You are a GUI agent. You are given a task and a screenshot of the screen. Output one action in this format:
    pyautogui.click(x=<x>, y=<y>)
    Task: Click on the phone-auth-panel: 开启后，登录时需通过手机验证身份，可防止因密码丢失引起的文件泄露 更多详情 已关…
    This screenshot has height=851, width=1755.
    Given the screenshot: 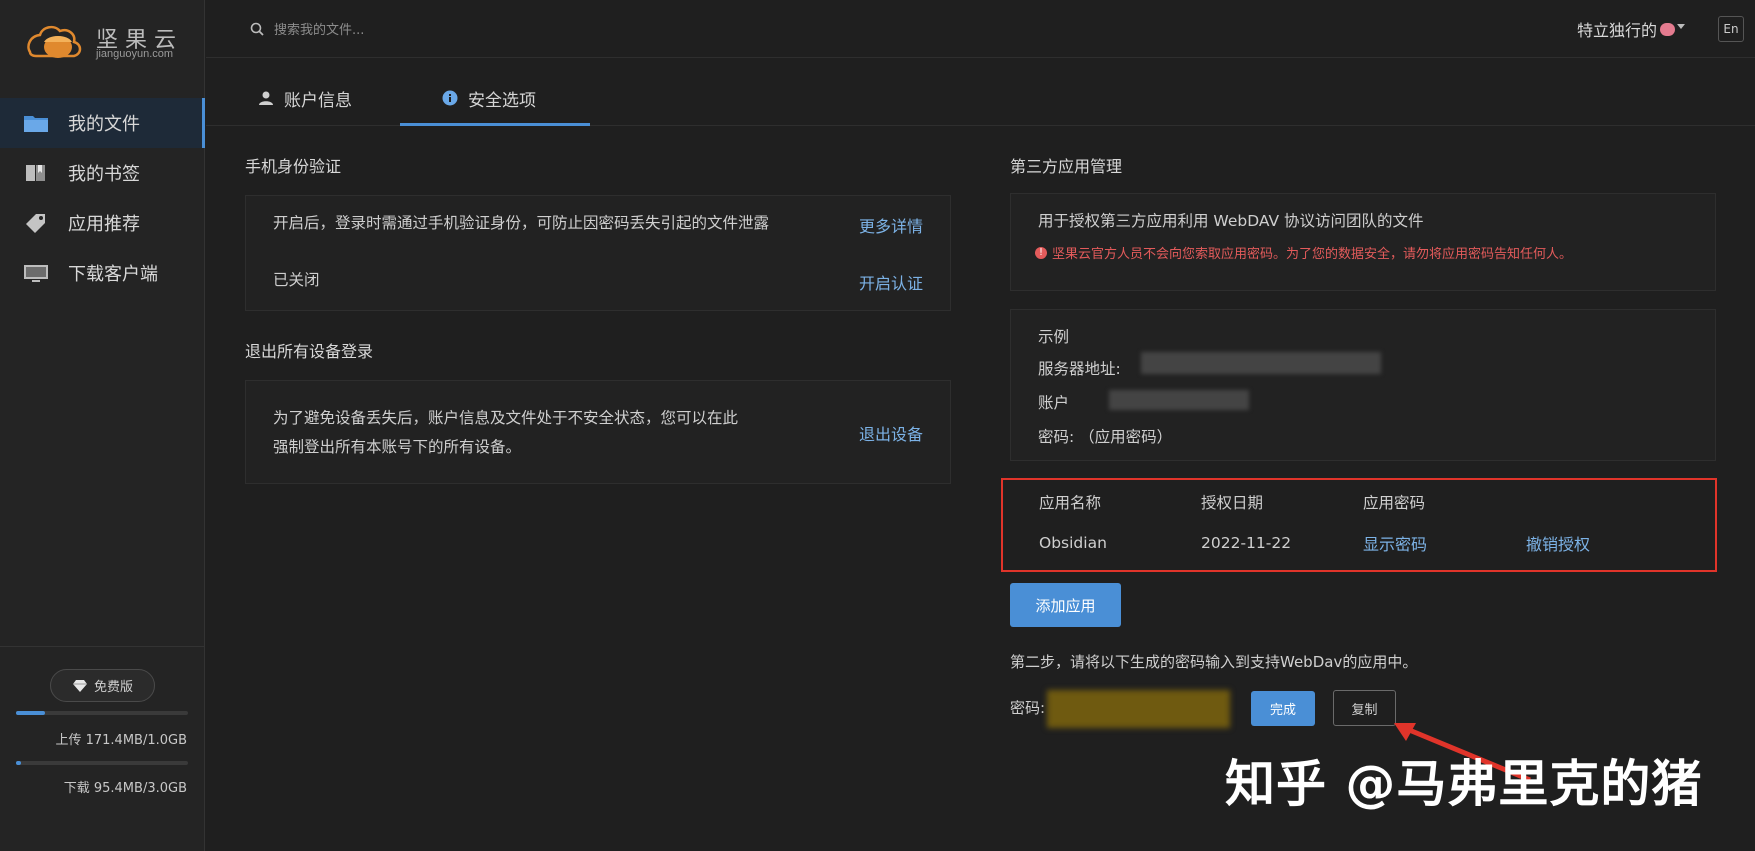 What is the action you would take?
    pyautogui.click(x=598, y=253)
    